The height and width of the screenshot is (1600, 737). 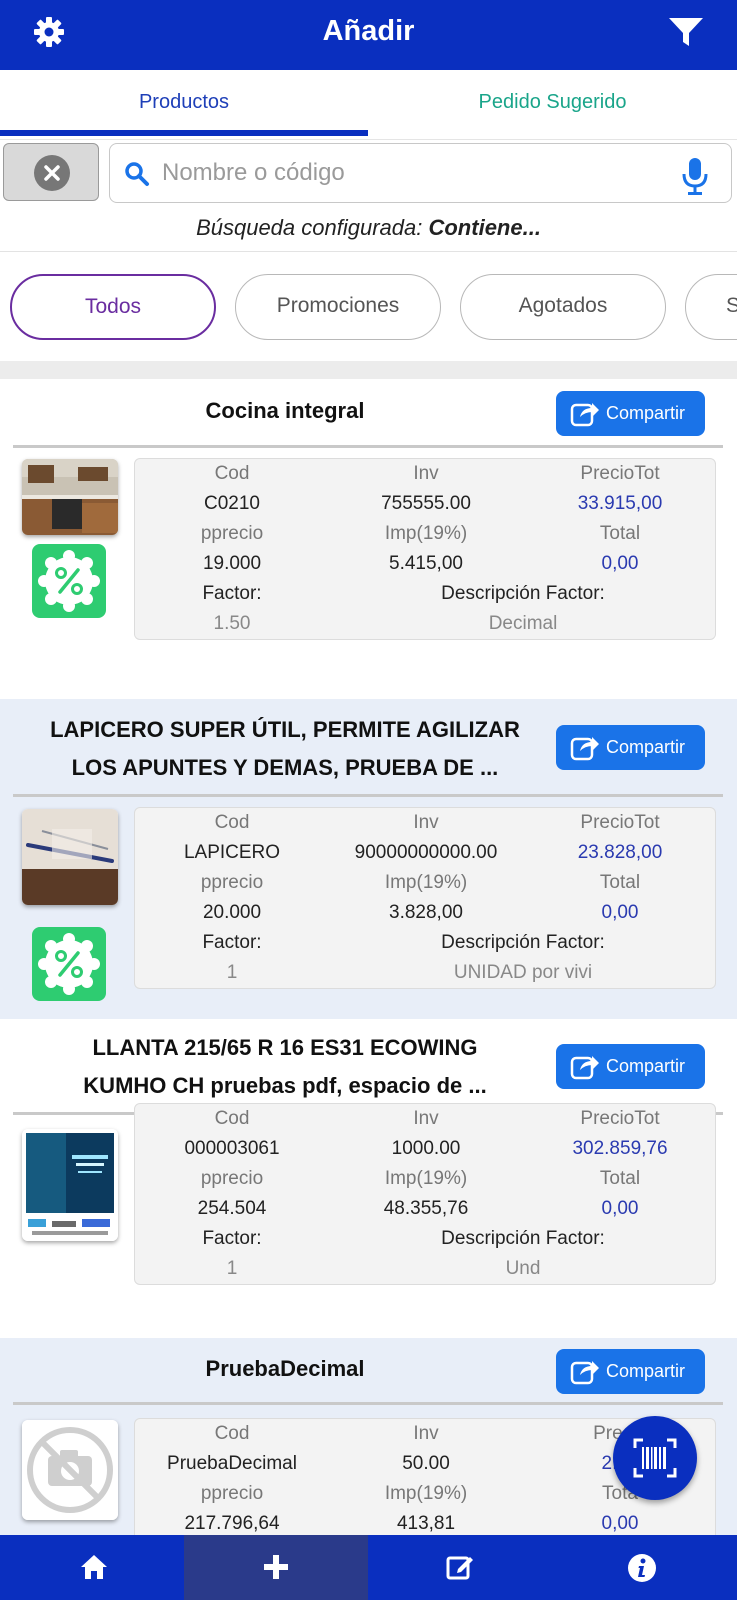 What do you see at coordinates (232, 563) in the screenshot?
I see `pprecio-value: 19.000` at bounding box center [232, 563].